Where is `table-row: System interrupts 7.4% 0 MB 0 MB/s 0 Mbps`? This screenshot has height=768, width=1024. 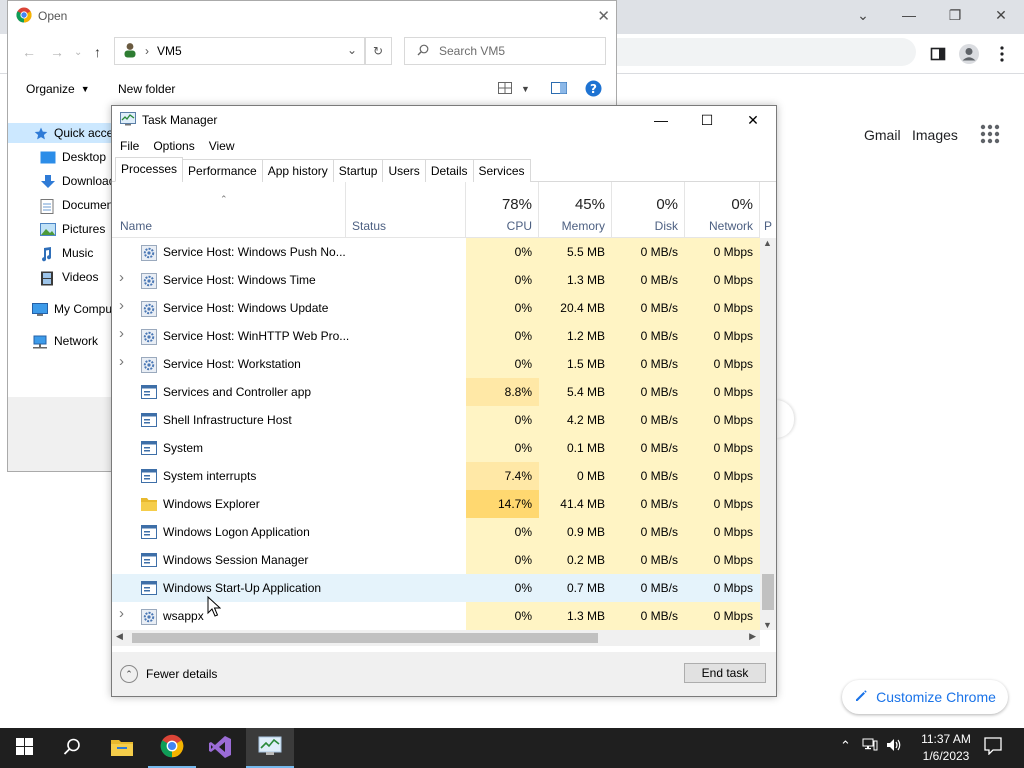
table-row: System interrupts 7.4% 0 MB 0 MB/s 0 Mbps is located at coordinates (436, 476).